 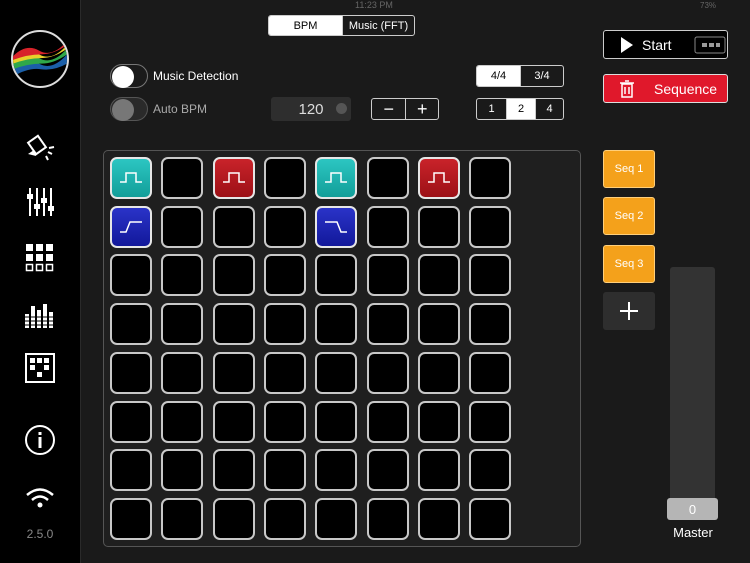 What do you see at coordinates (692, 509) in the screenshot?
I see `master-slider-handle: 0` at bounding box center [692, 509].